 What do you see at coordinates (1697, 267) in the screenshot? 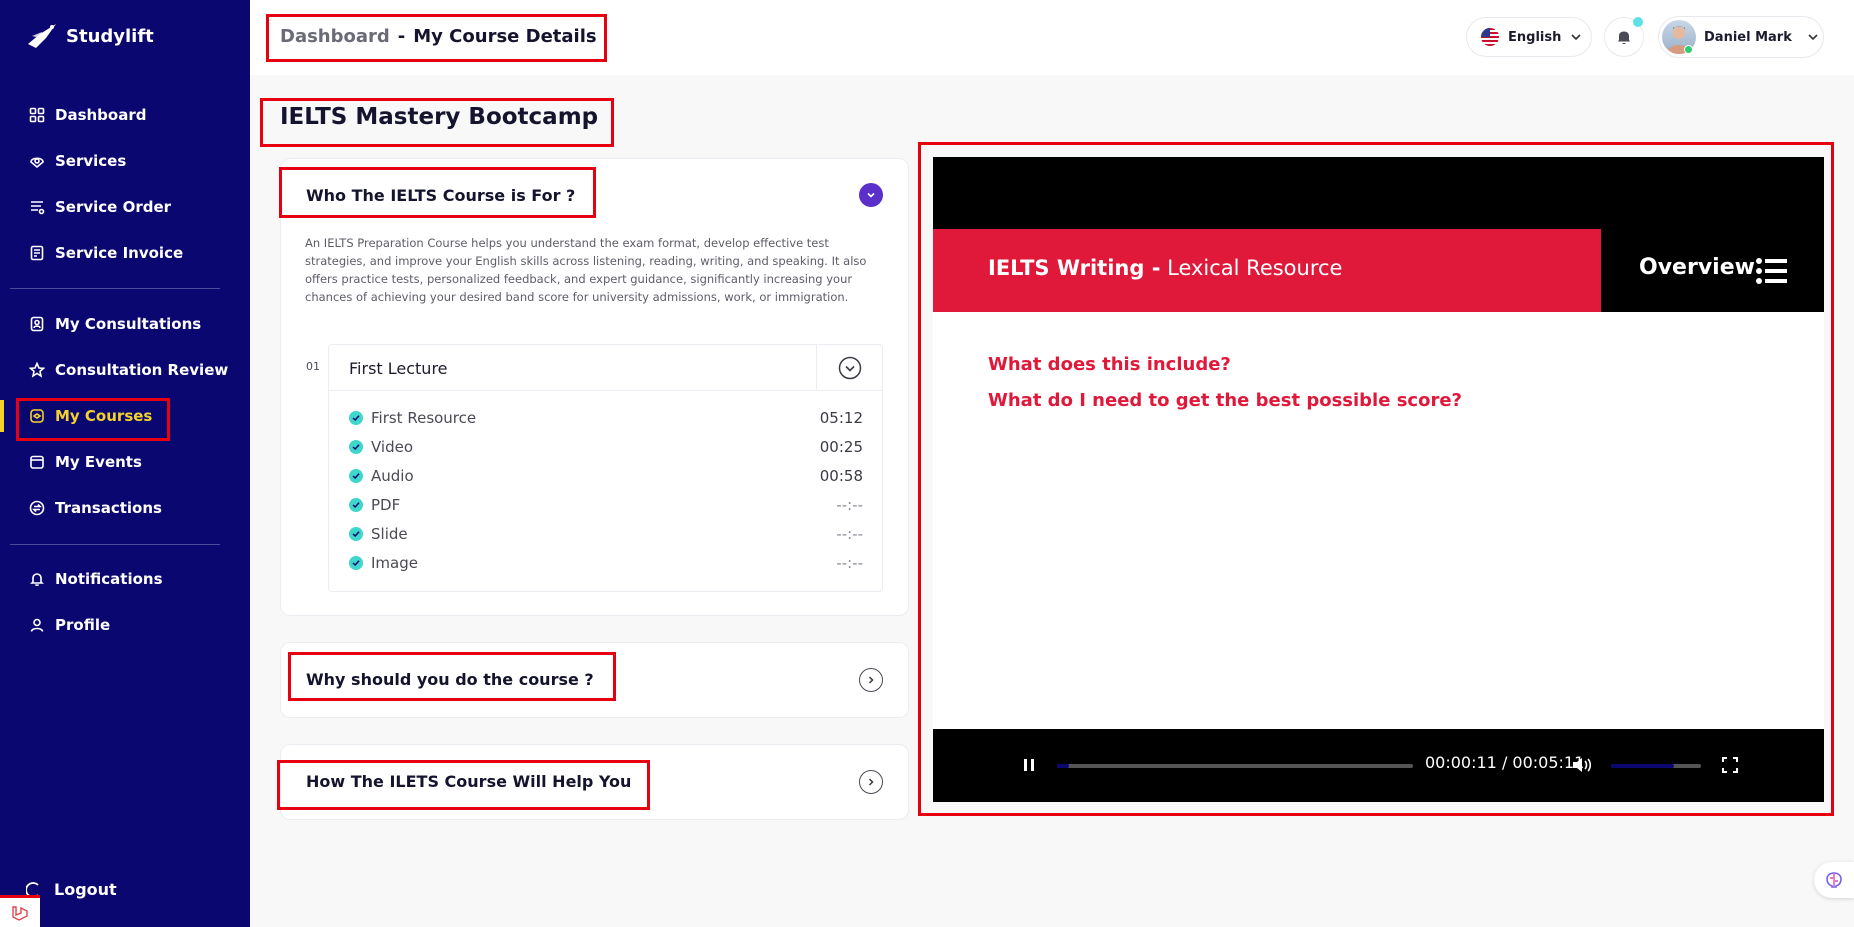
I see `slide-overview-label: Overview` at bounding box center [1697, 267].